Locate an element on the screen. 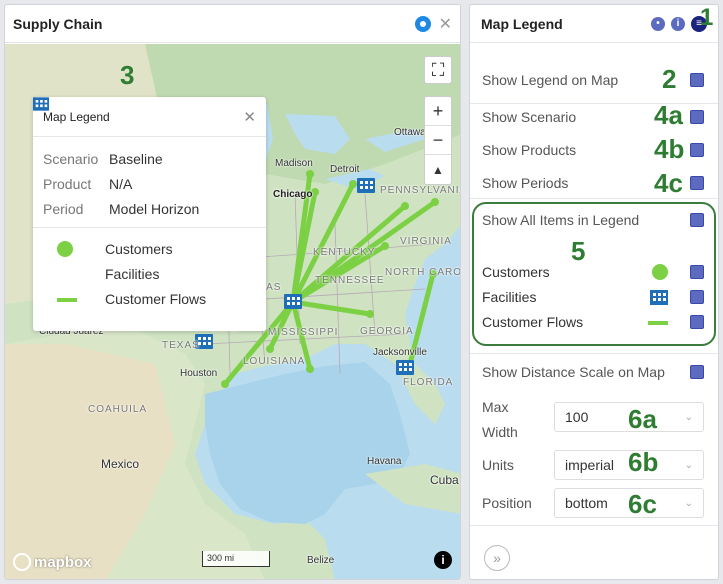 The image size is (723, 584). units-label: Units is located at coordinates (498, 465).